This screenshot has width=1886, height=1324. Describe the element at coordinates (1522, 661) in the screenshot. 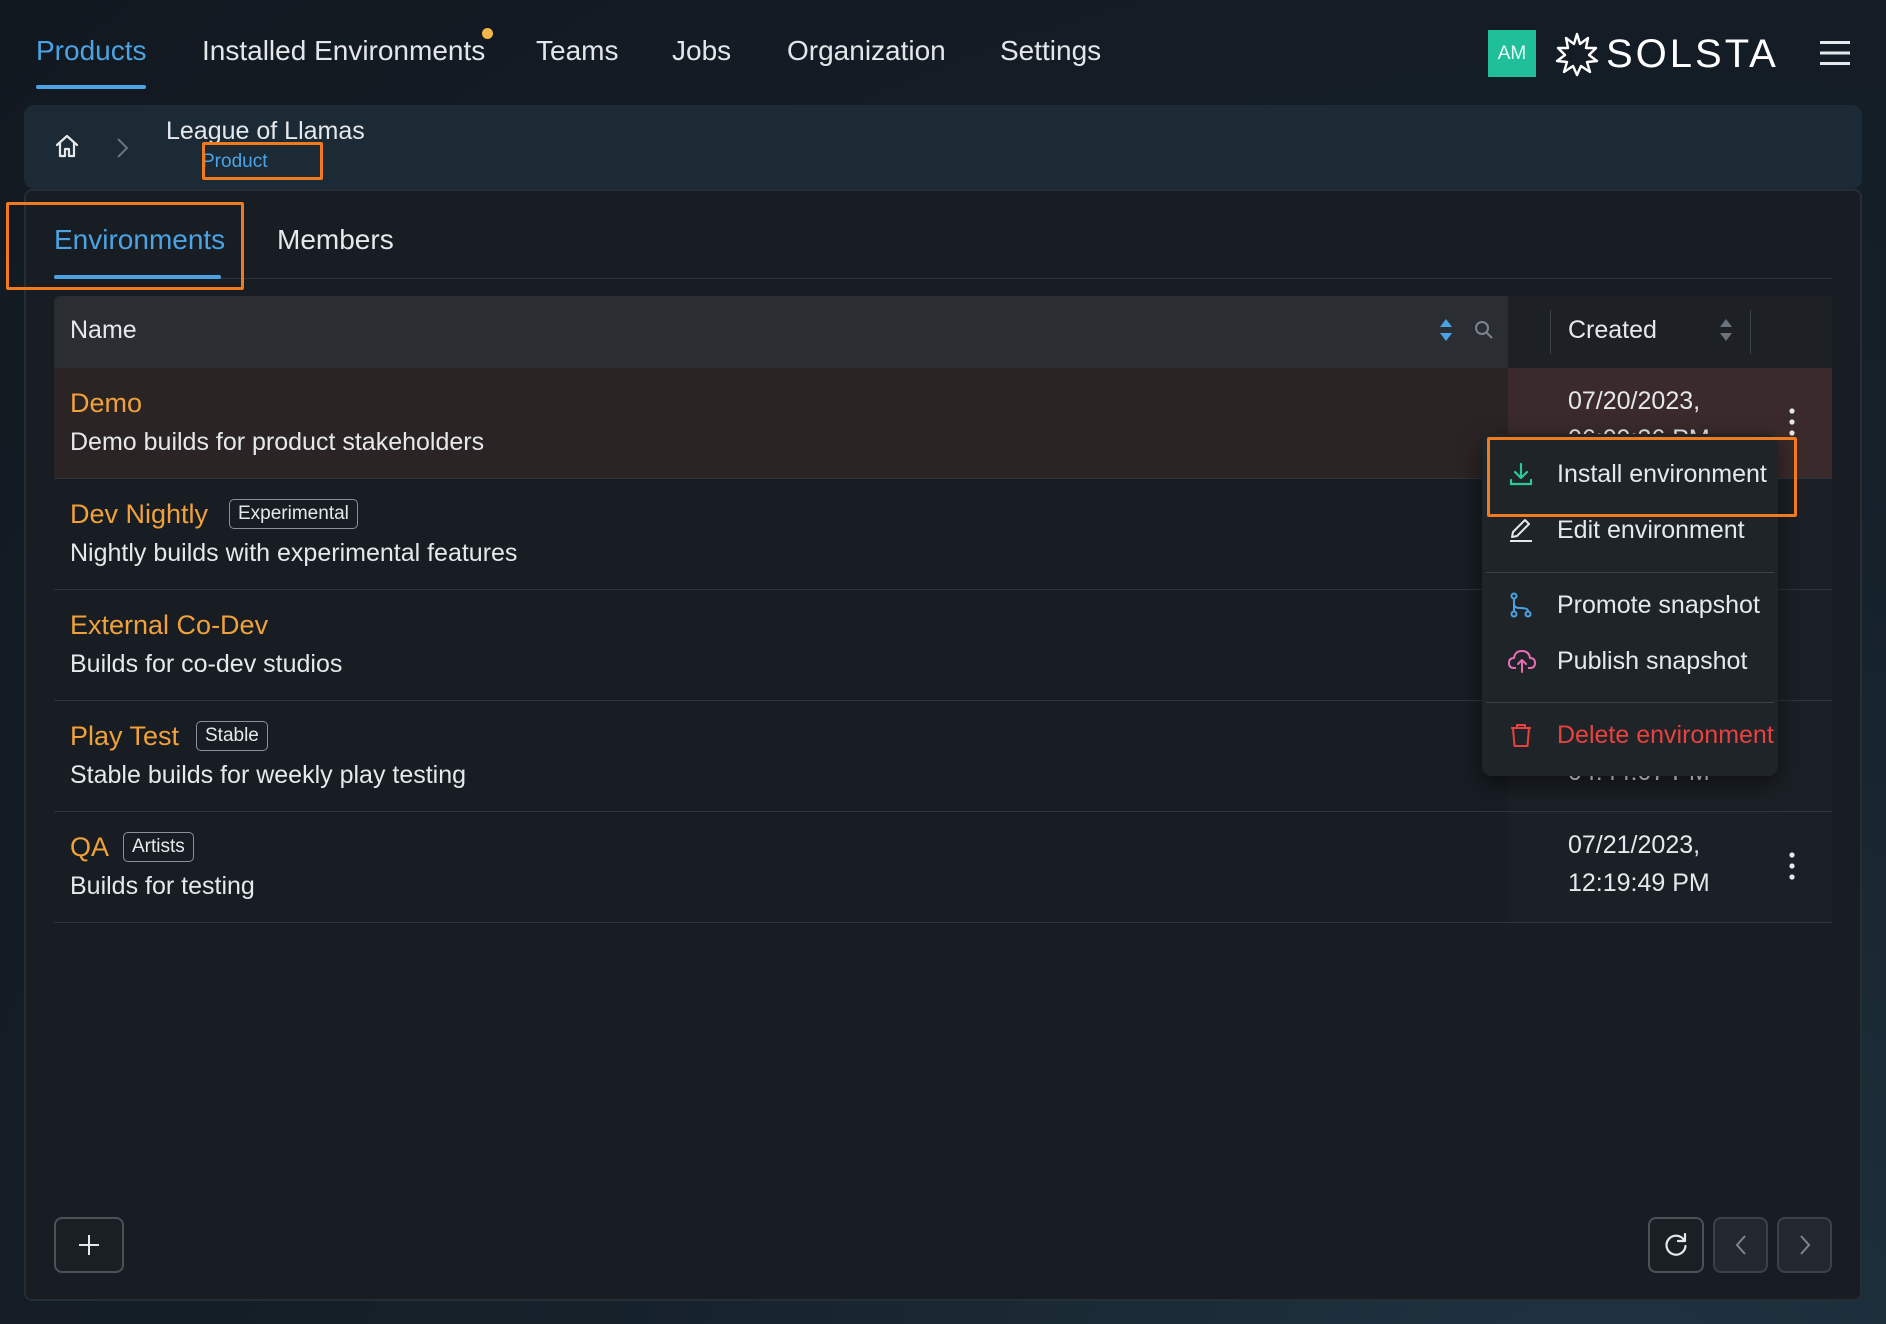

I see `cloud-upload-icon` at that location.